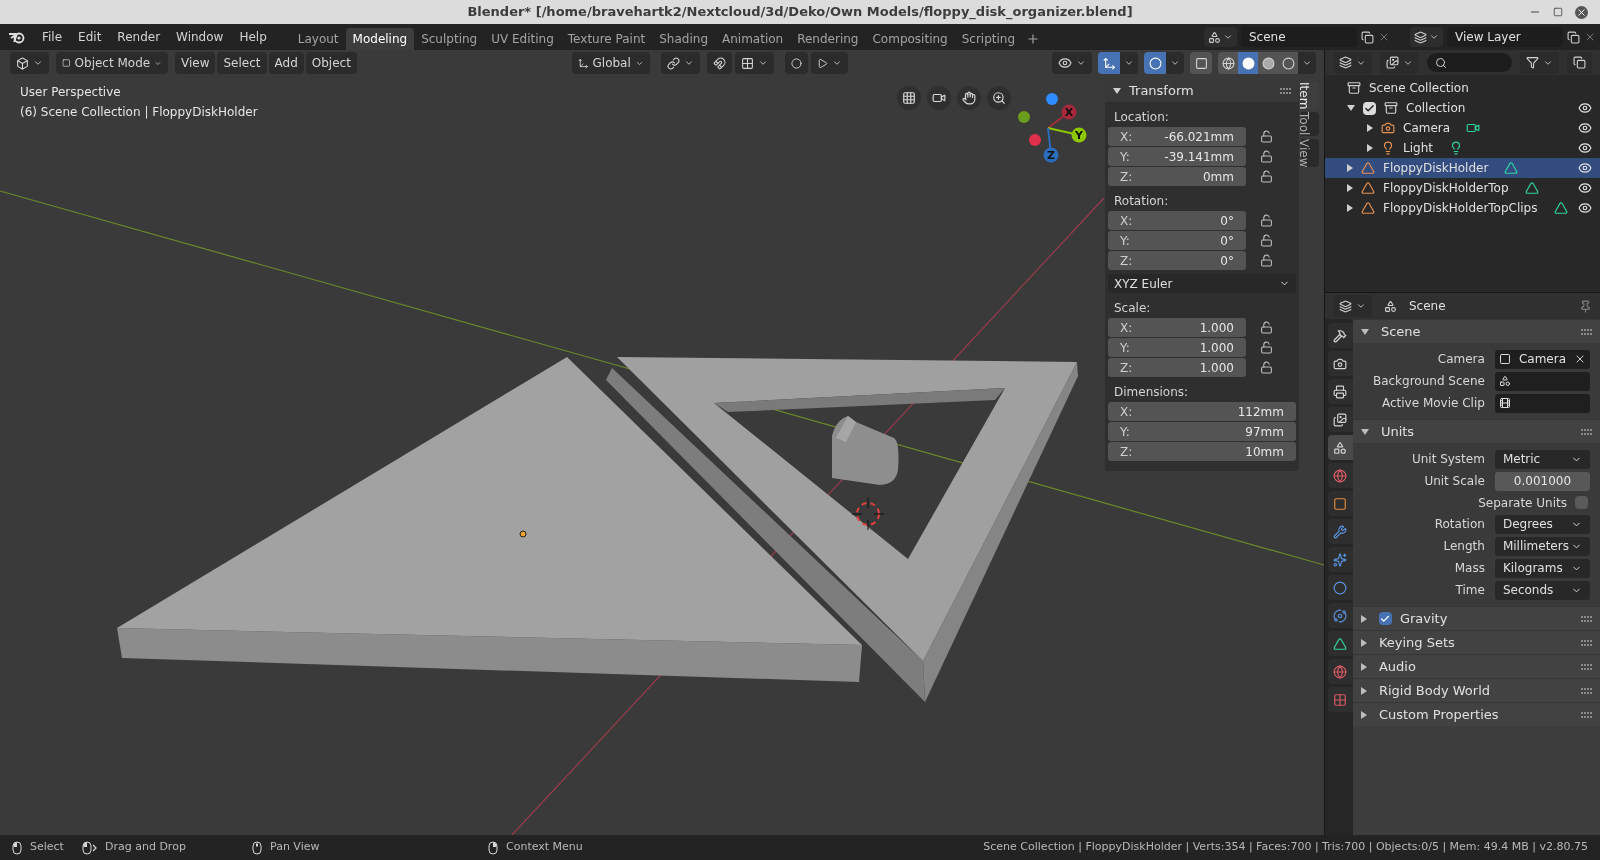  Describe the element at coordinates (1476, 431) in the screenshot. I see `panel-header: Units` at that location.